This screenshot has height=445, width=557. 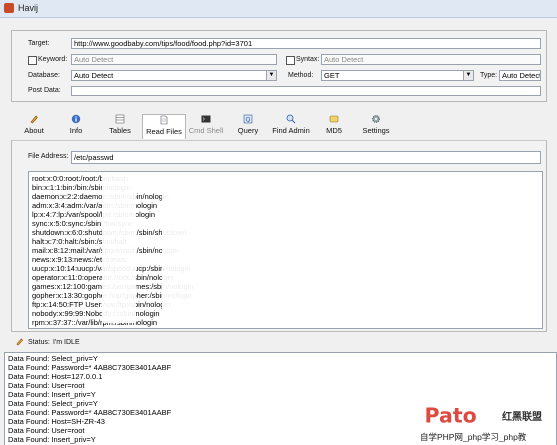 I want to click on gear-icon, so click(x=376, y=119).